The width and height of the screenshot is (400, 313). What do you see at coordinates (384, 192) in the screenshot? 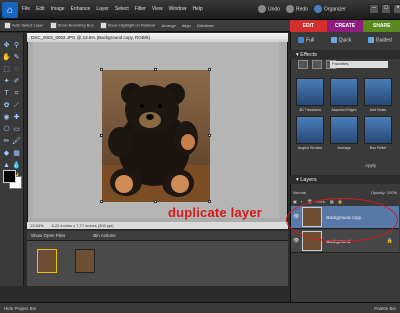
I see `opacity-control: Opacity: 100%` at bounding box center [384, 192].